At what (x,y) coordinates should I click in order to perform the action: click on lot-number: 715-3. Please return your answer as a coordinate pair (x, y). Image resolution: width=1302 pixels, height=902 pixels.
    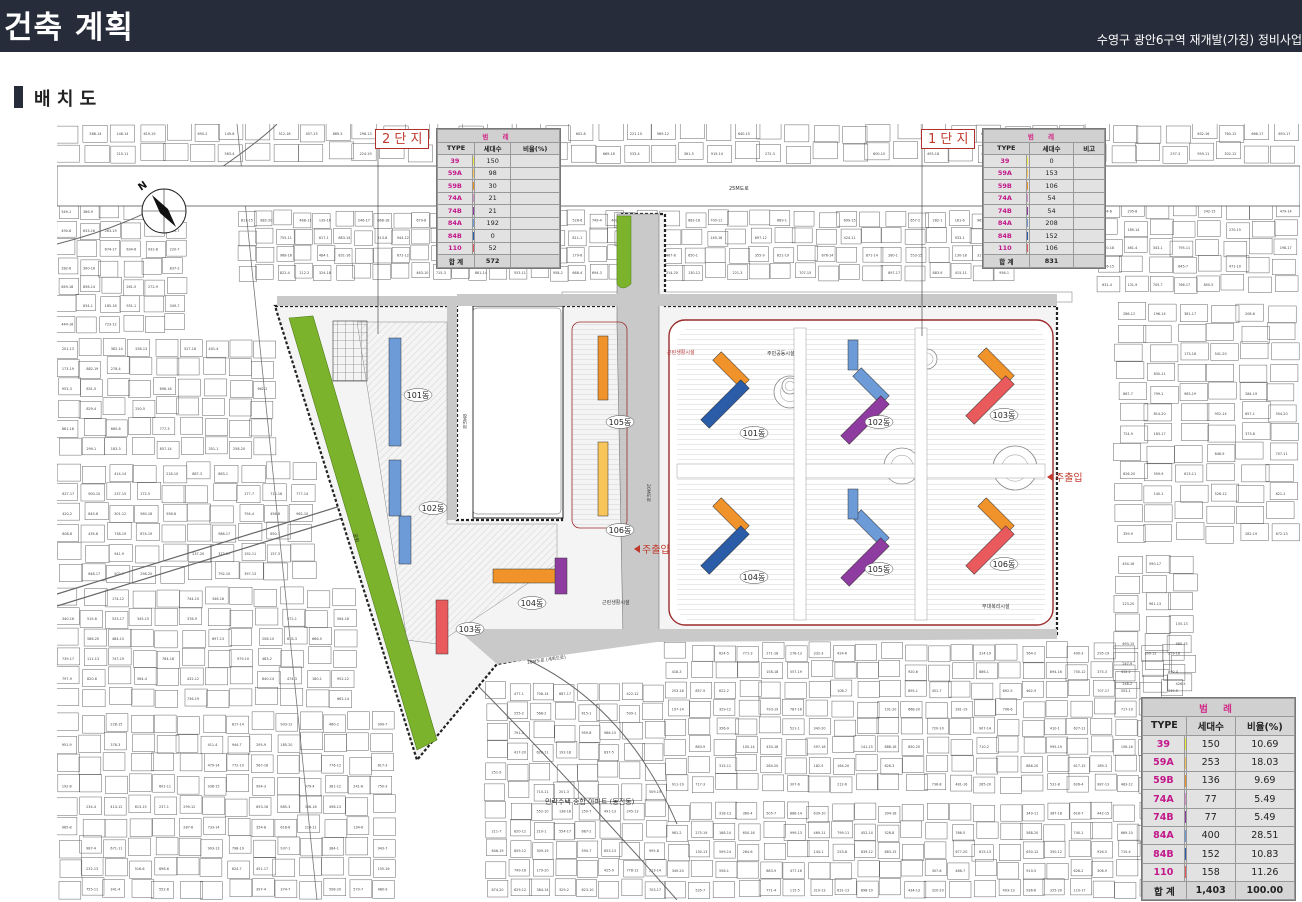
    Looking at the image, I should click on (441, 273).